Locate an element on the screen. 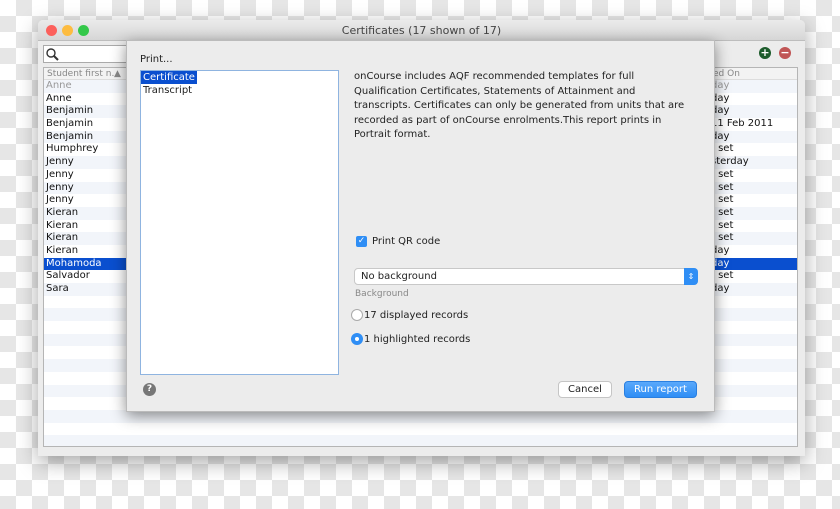  minimize-button is located at coordinates (67, 30).